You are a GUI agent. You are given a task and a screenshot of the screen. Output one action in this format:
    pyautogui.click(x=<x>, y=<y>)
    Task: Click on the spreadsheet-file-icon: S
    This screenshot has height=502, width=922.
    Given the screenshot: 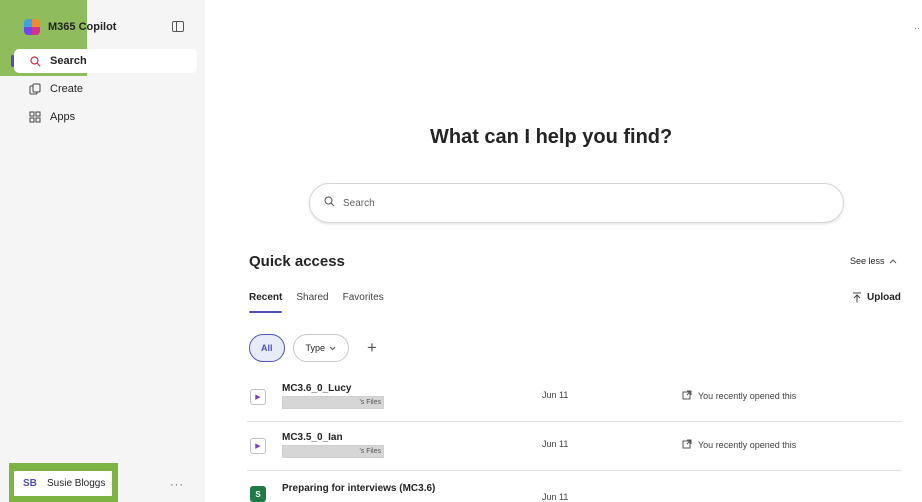 What is the action you would take?
    pyautogui.click(x=258, y=494)
    